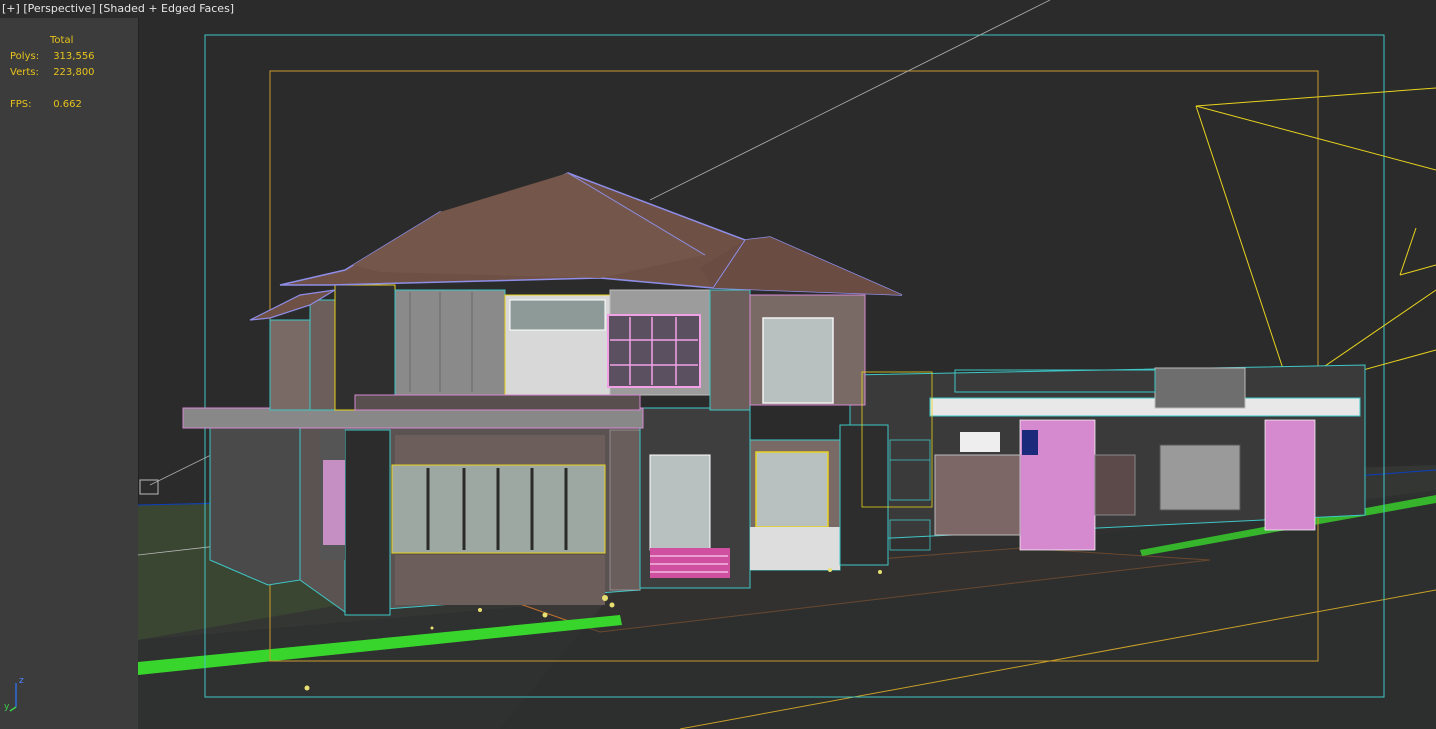 This screenshot has width=1436, height=729. What do you see at coordinates (11, 8) in the screenshot?
I see `viewport-menu-plus: [+]` at bounding box center [11, 8].